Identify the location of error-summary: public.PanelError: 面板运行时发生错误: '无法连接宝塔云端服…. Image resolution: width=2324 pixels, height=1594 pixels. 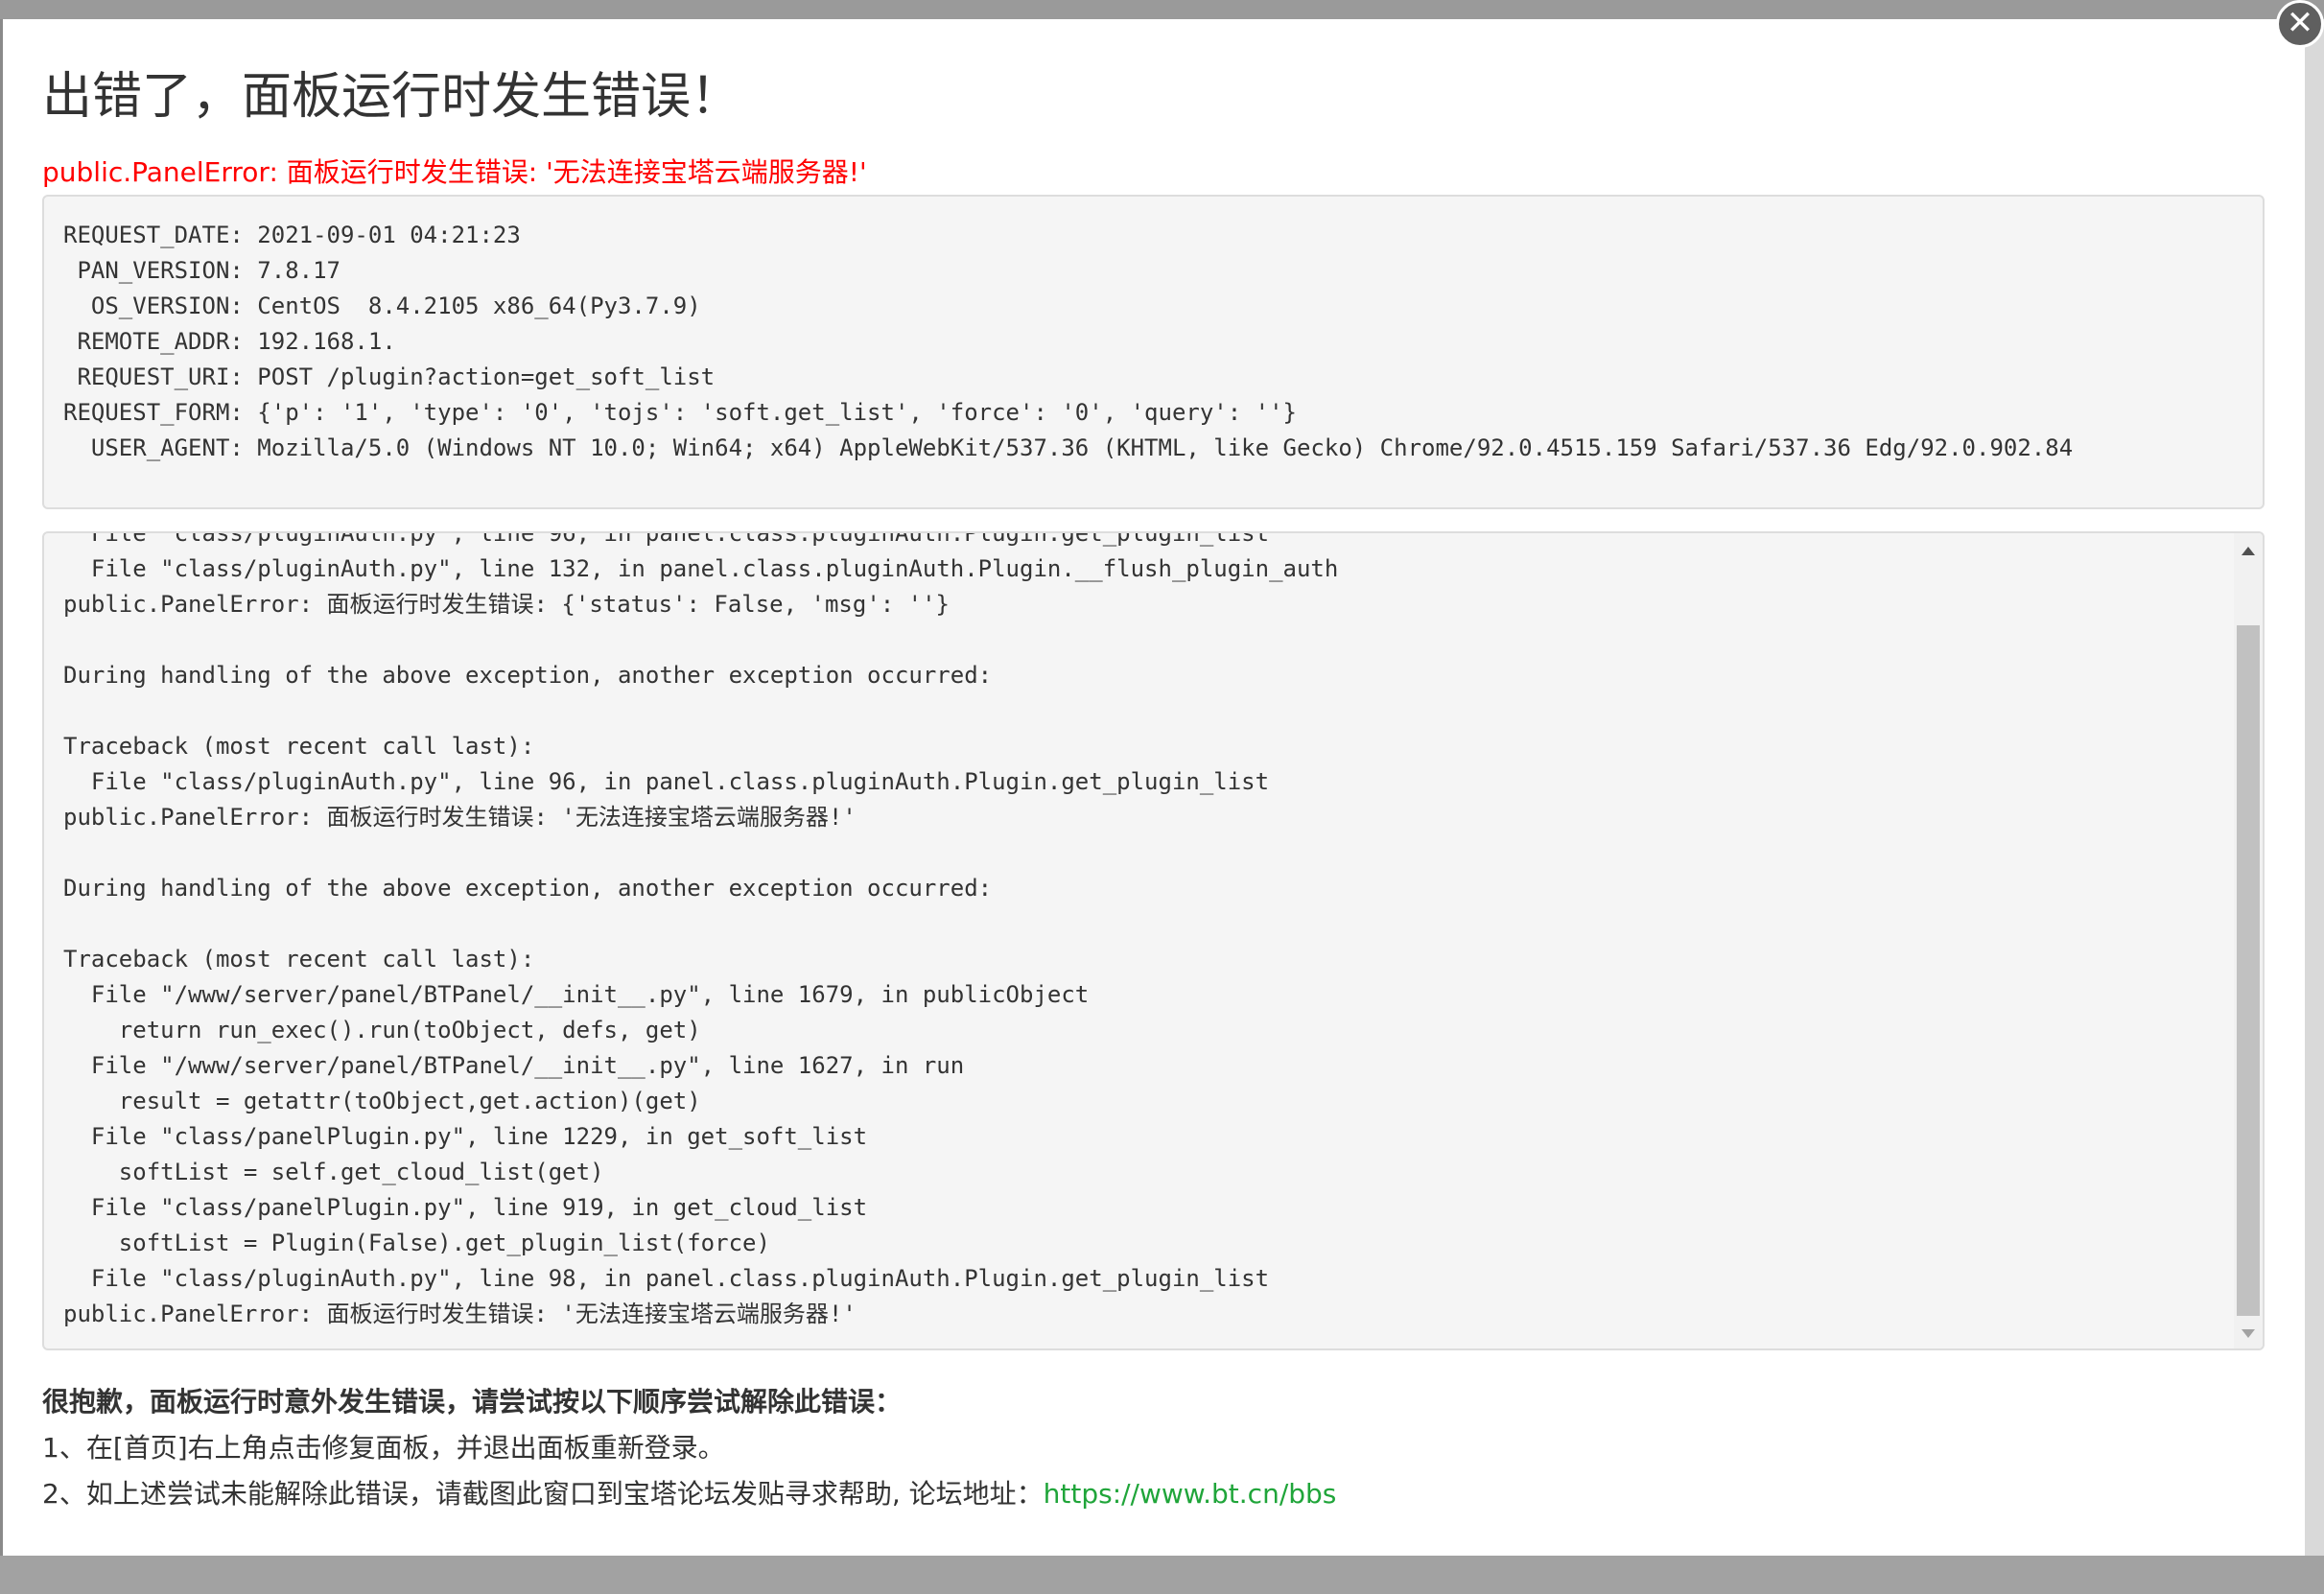
(454, 172).